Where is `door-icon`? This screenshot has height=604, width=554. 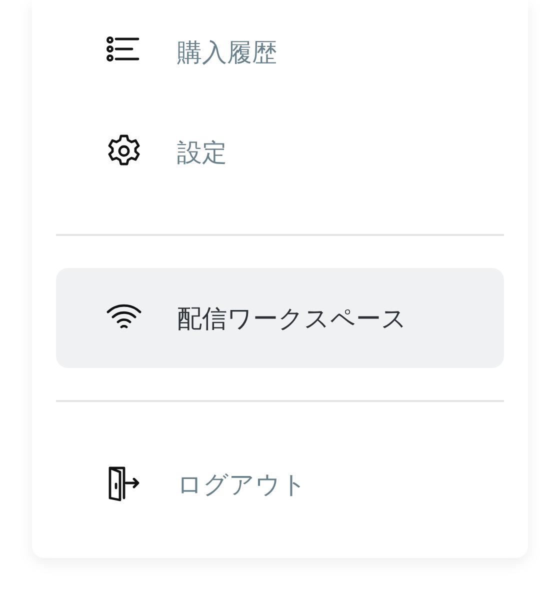 door-icon is located at coordinates (124, 484).